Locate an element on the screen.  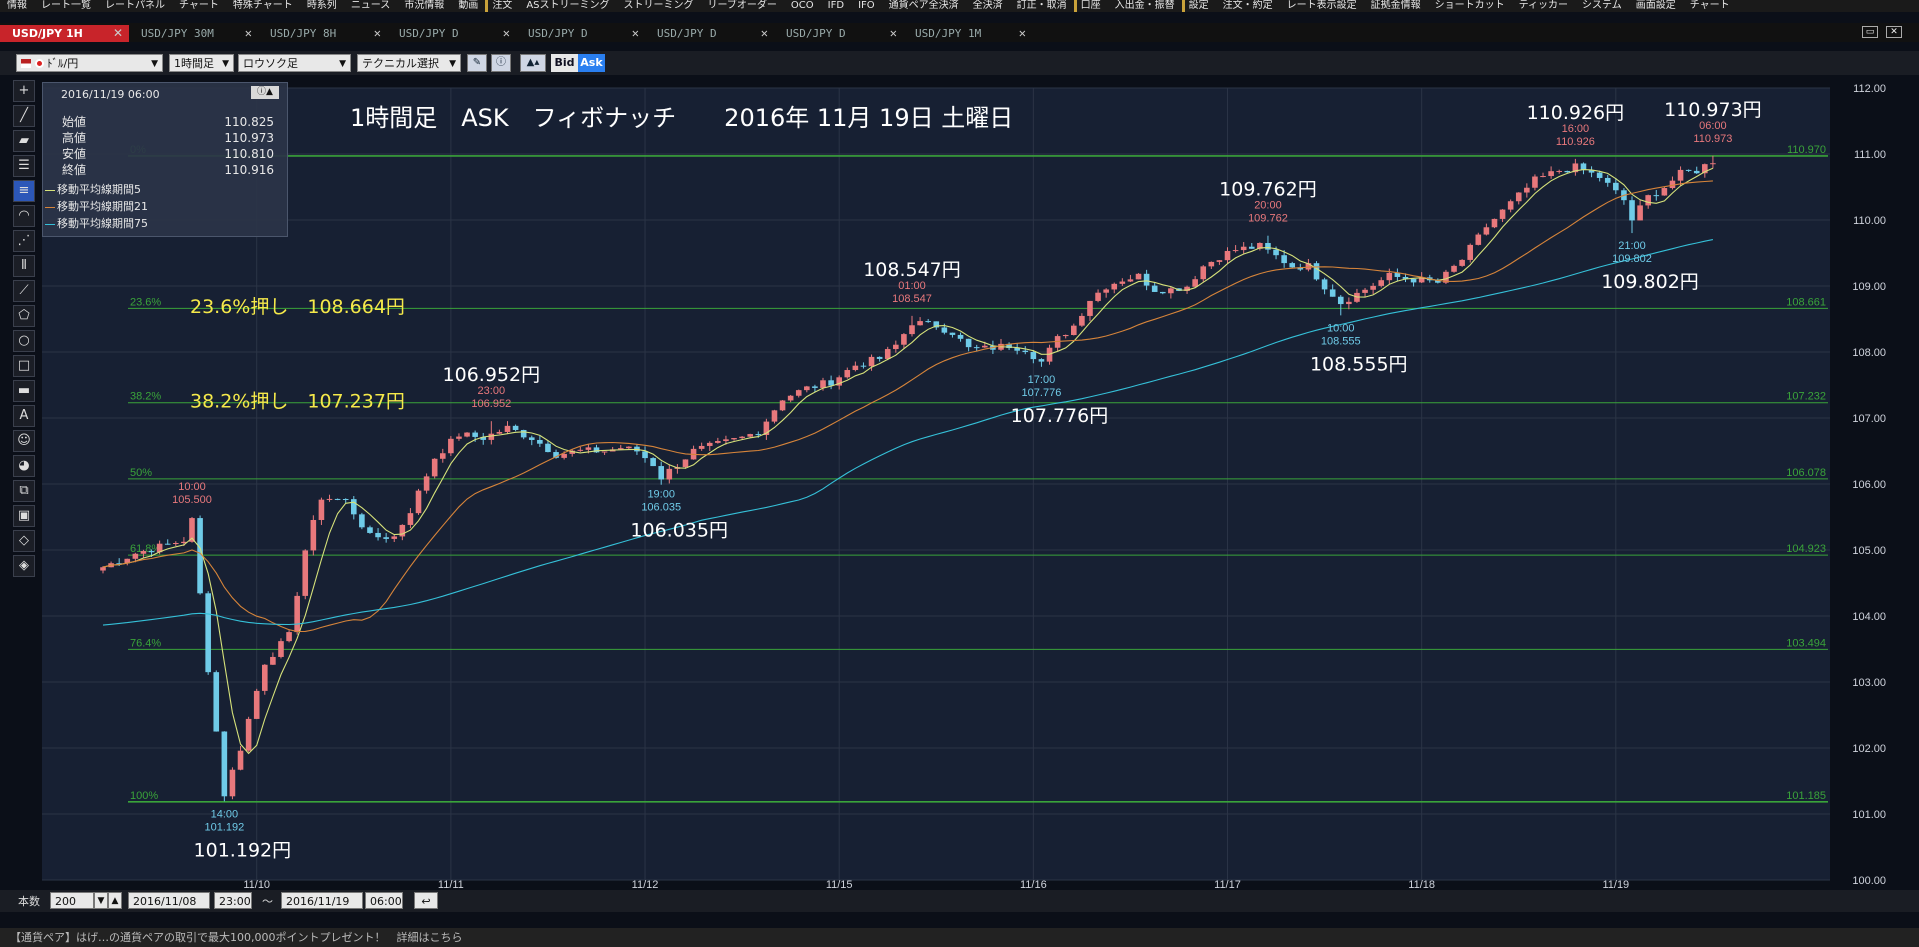
ma5-legend: 移動平均線期間5 is located at coordinates (93, 189).